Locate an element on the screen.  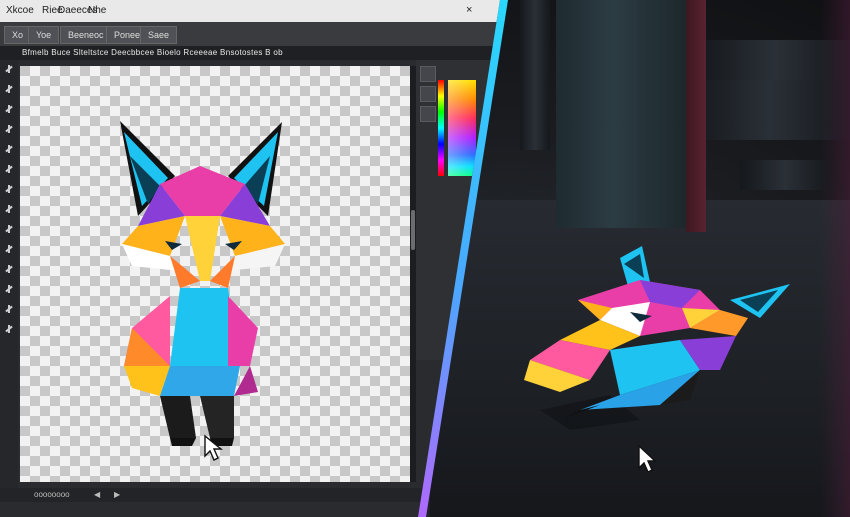
crop-icon is located at coordinates (9, 149).